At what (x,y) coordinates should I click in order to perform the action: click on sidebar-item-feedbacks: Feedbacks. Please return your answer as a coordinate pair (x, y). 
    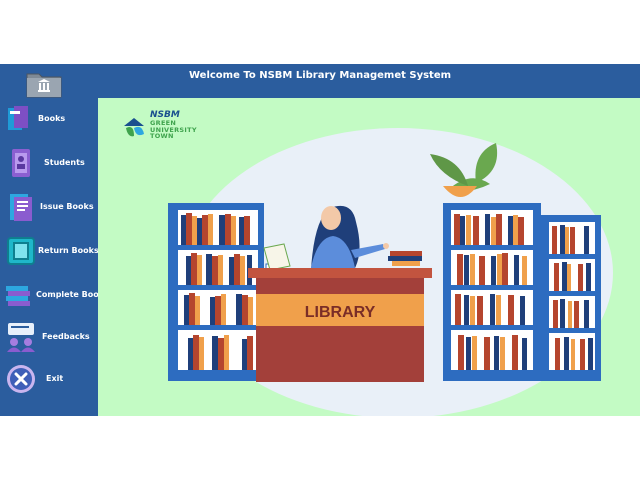
    Looking at the image, I should click on (49, 337).